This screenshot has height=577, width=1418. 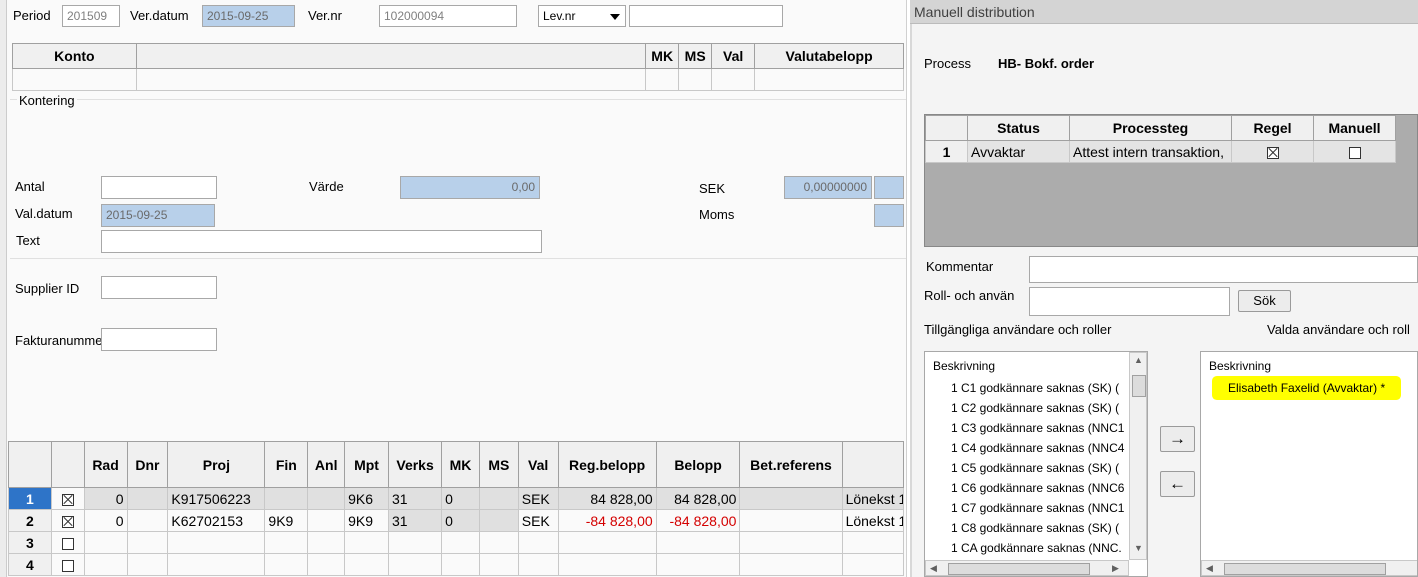 I want to click on table-row: 4, so click(x=456, y=564).